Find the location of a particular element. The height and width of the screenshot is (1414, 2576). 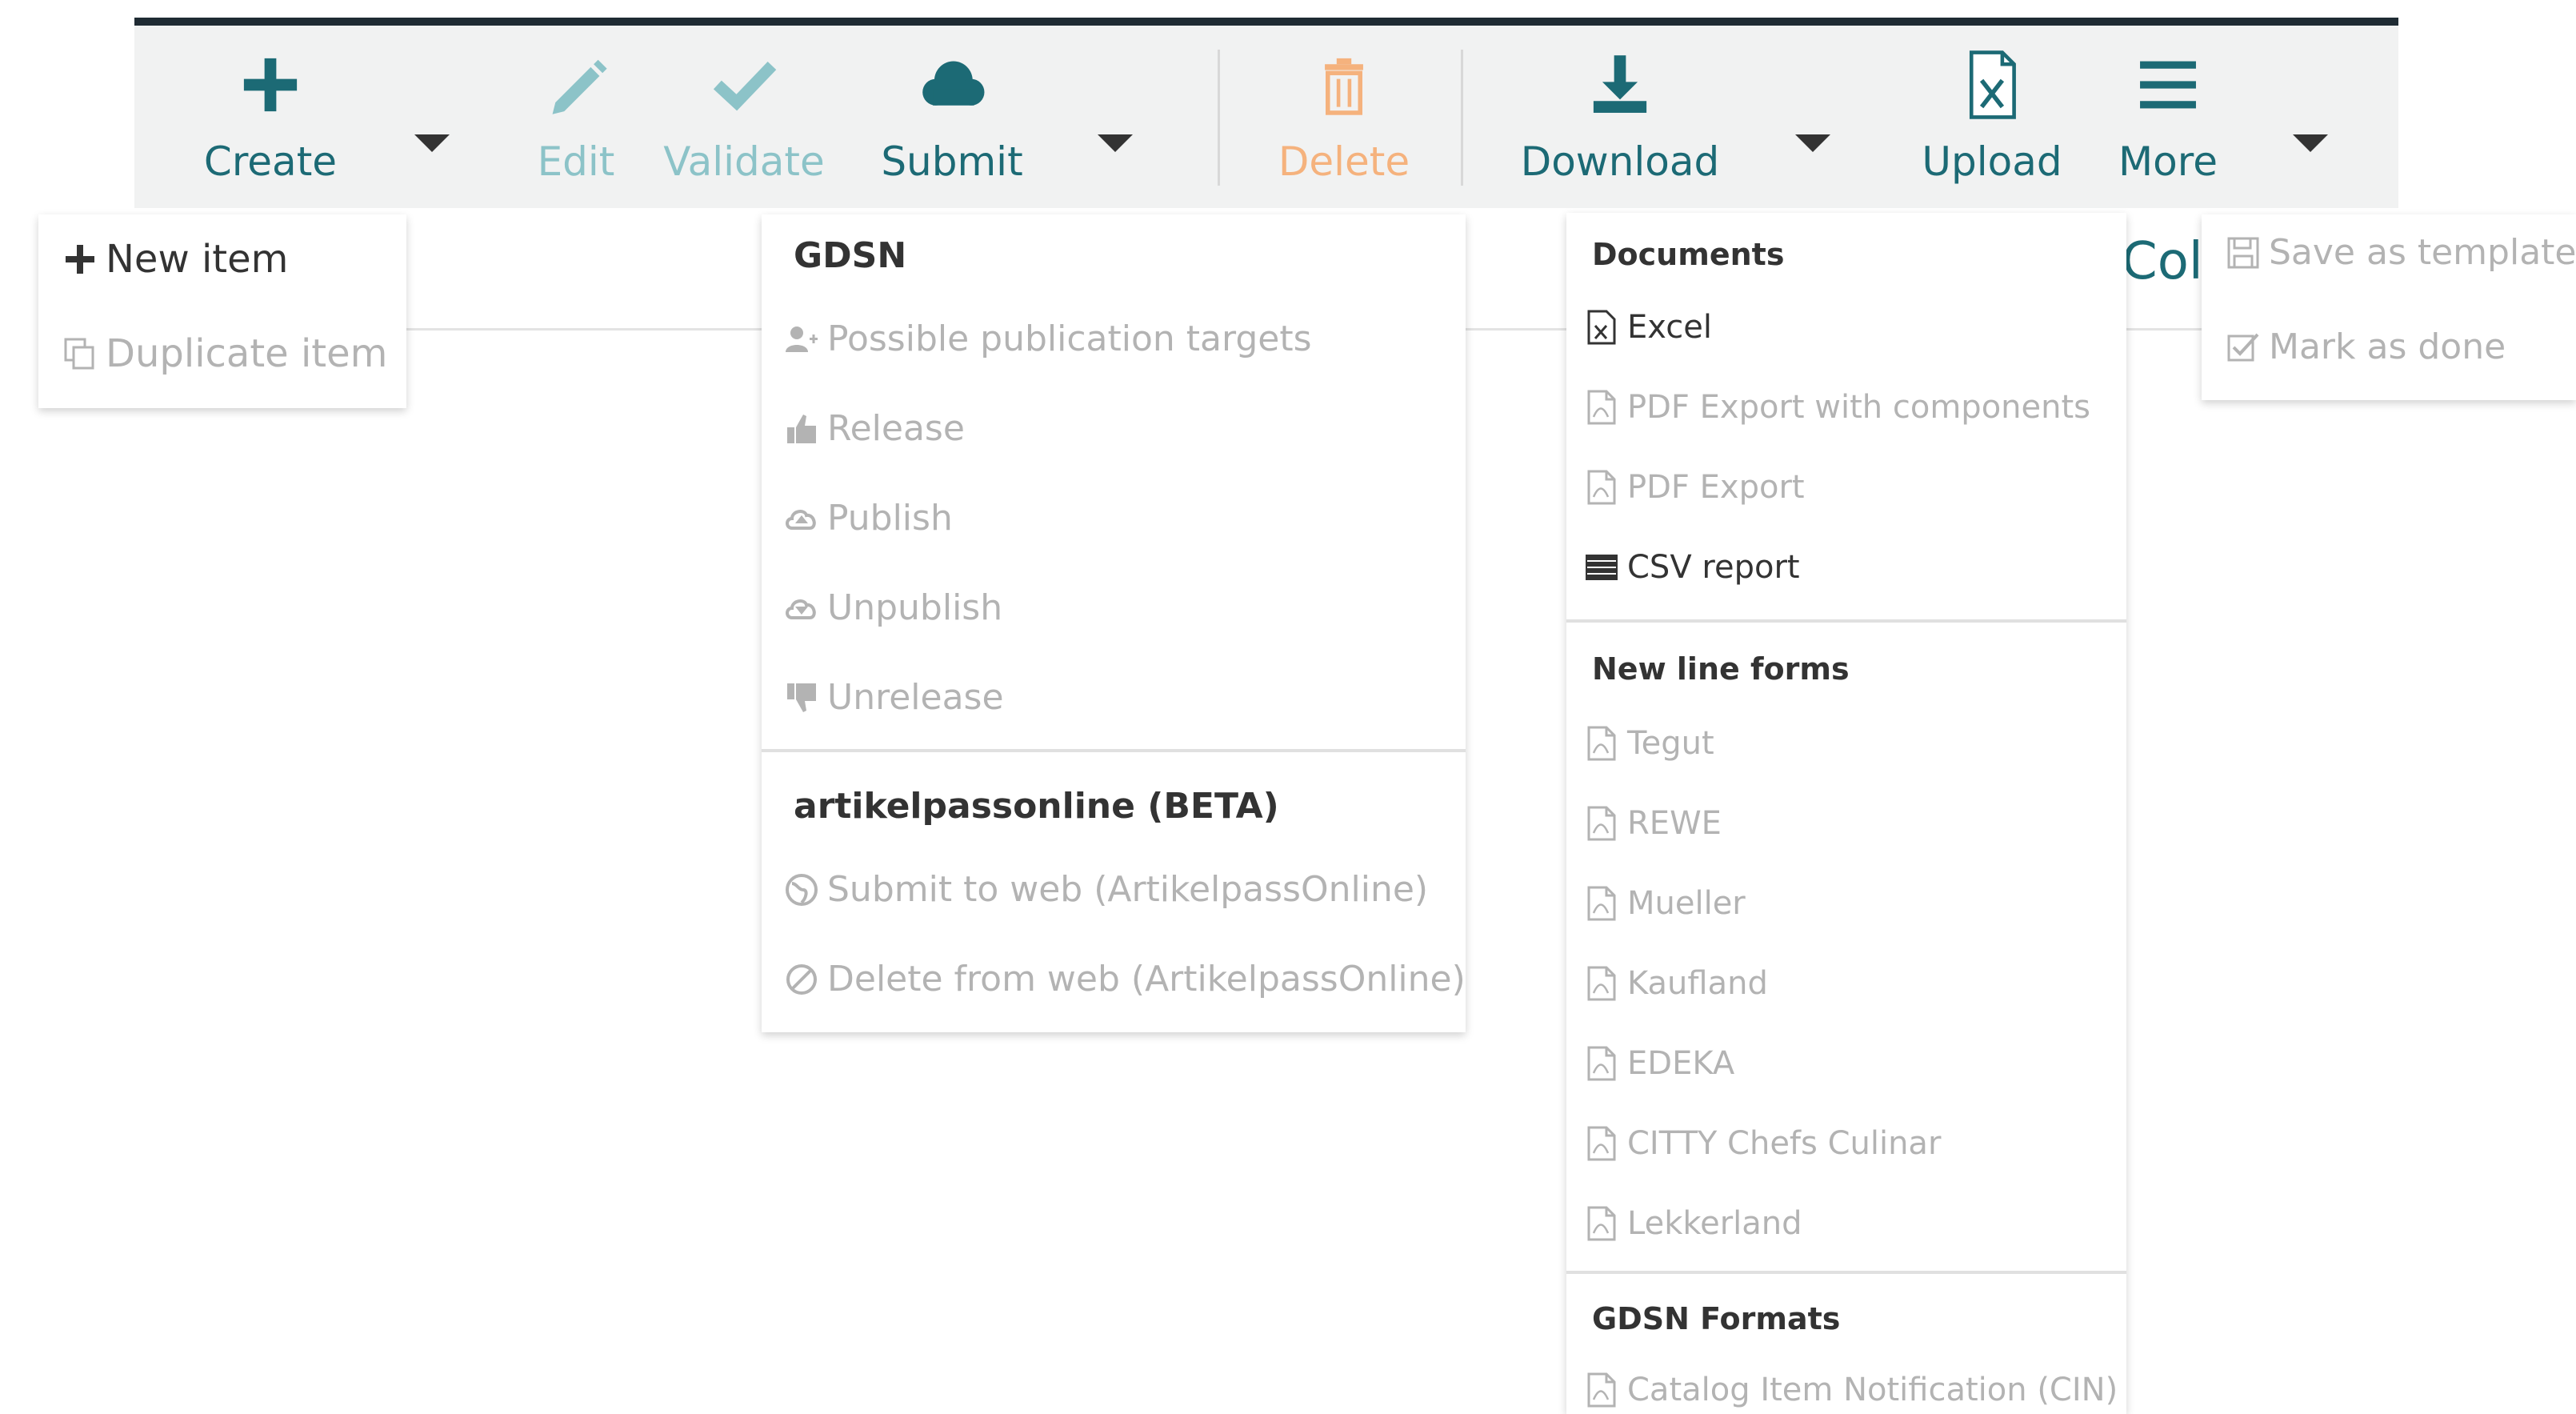

rewe-form-menu-item: REWE is located at coordinates (1653, 823).